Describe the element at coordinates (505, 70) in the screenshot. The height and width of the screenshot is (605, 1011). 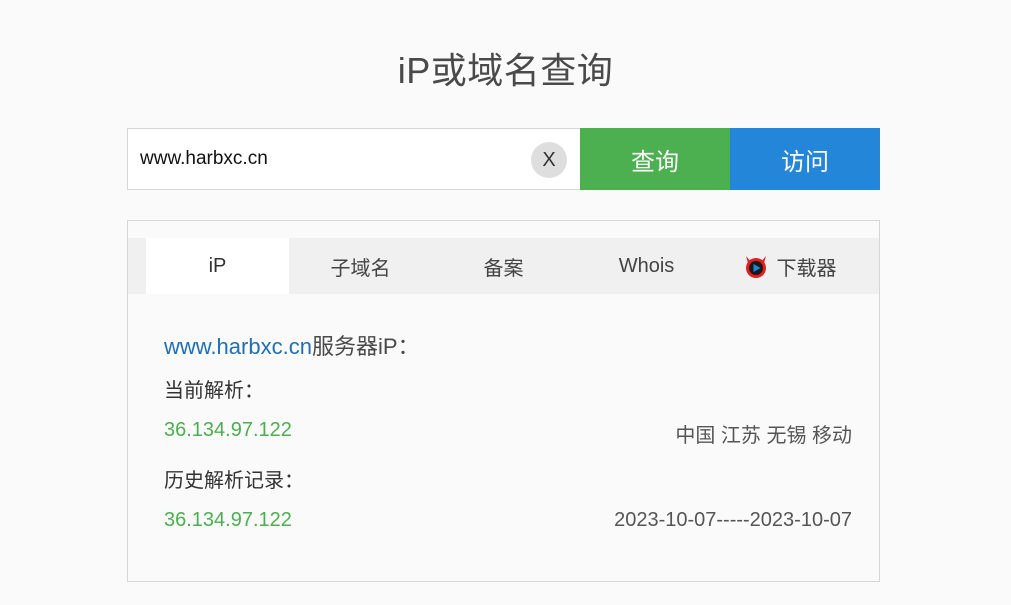
I see `page-title: iP或域名查询` at that location.